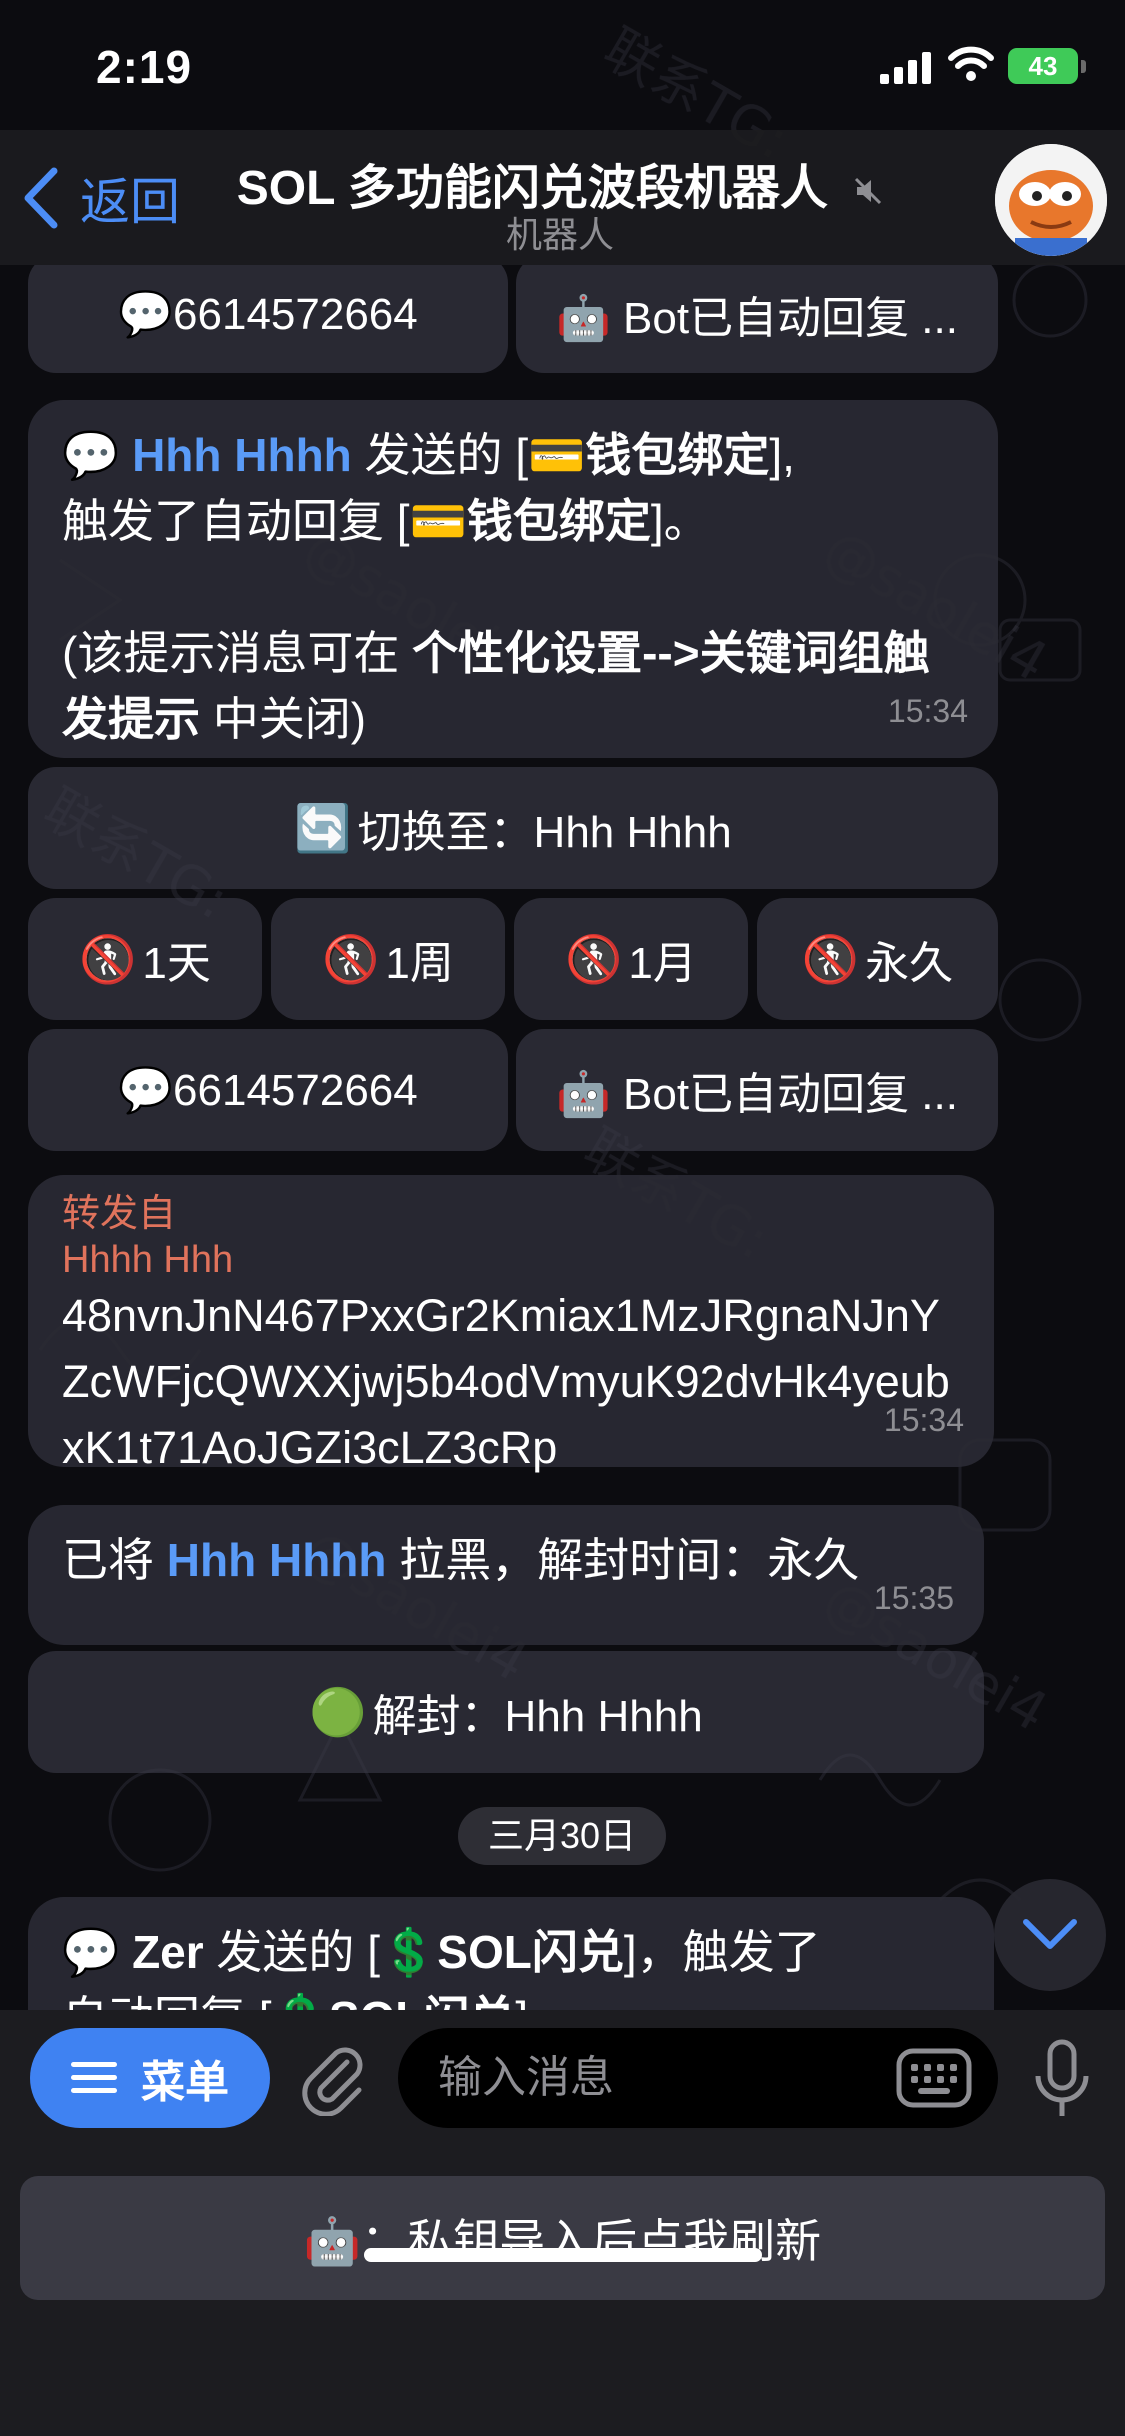  Describe the element at coordinates (168, 1952) in the screenshot. I see `sender-name: Zer` at that location.